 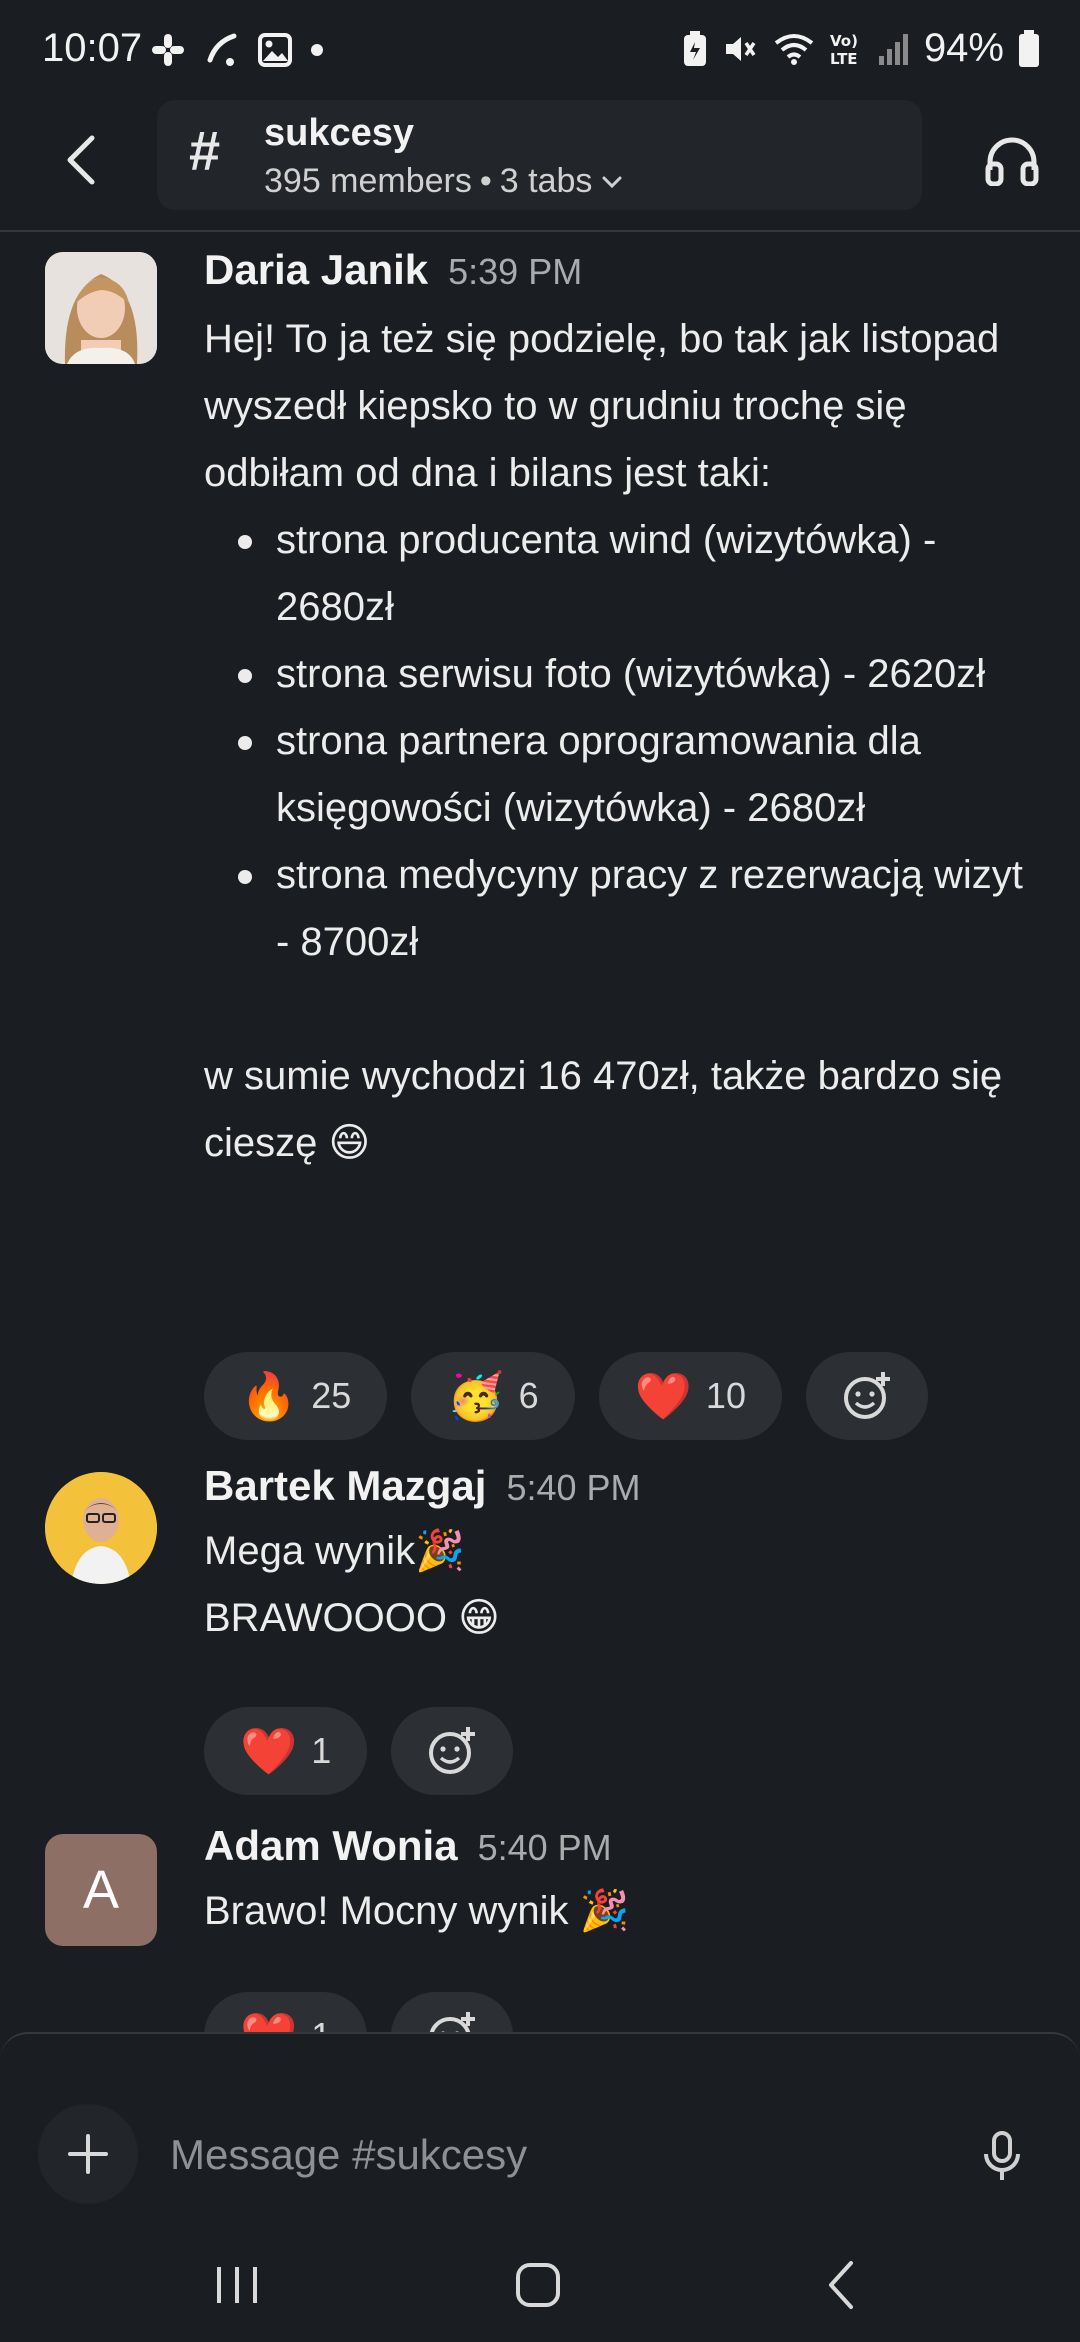 I want to click on member-count: 395 members, so click(x=368, y=181).